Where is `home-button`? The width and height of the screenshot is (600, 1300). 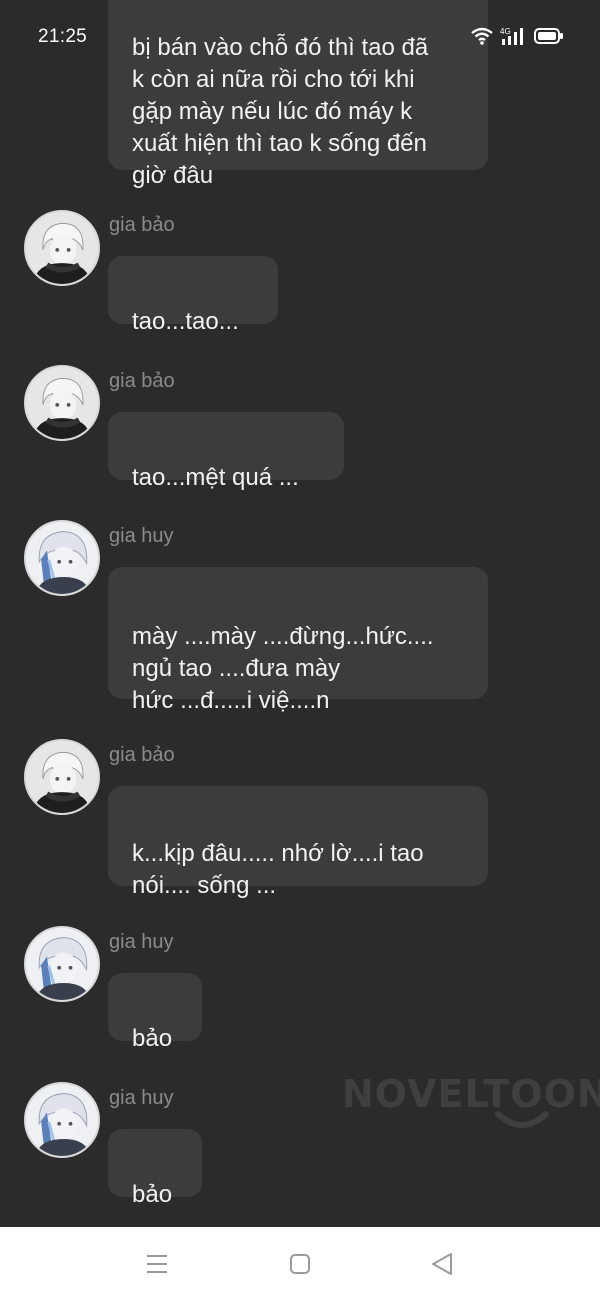
home-button is located at coordinates (300, 1264).